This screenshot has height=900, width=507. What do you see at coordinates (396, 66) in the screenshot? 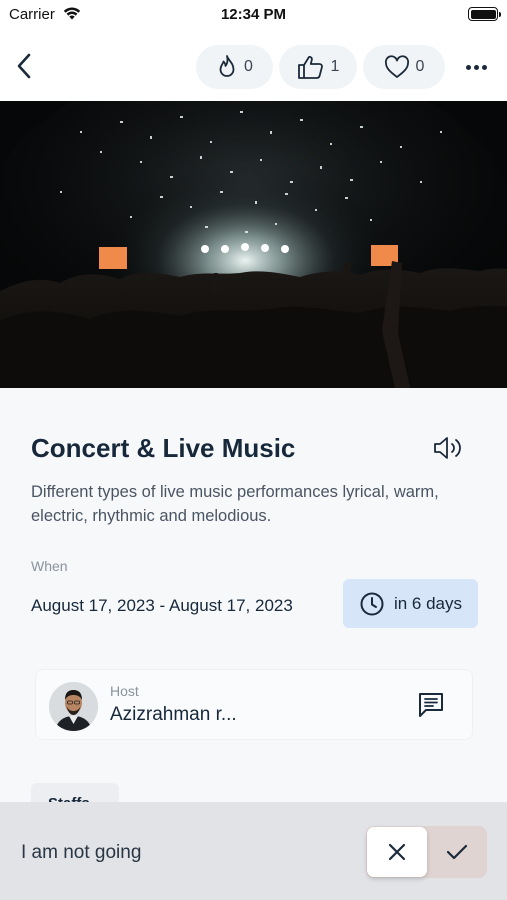
I see `heart-icon` at bounding box center [396, 66].